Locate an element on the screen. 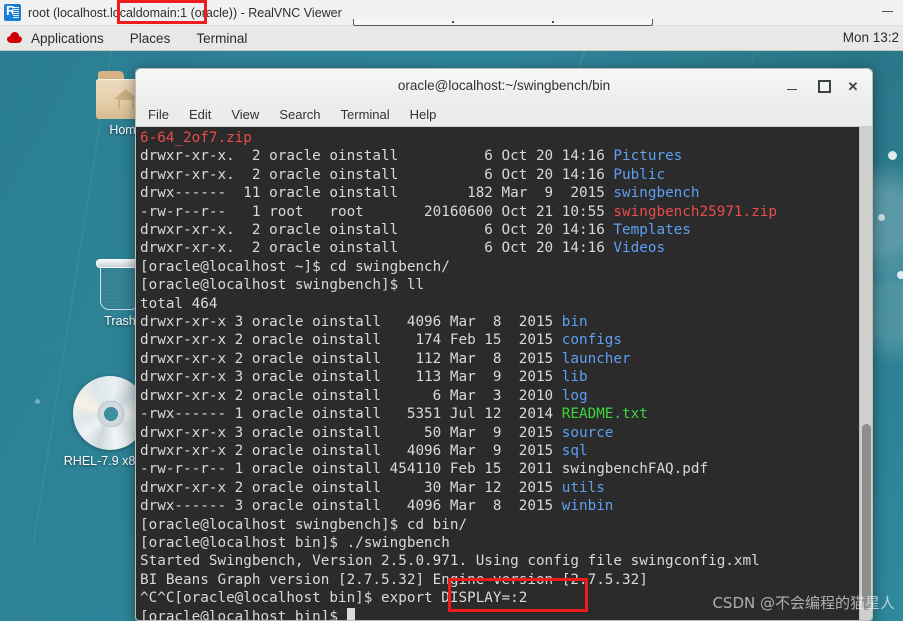  realvnc-logo-icon is located at coordinates (12, 12).